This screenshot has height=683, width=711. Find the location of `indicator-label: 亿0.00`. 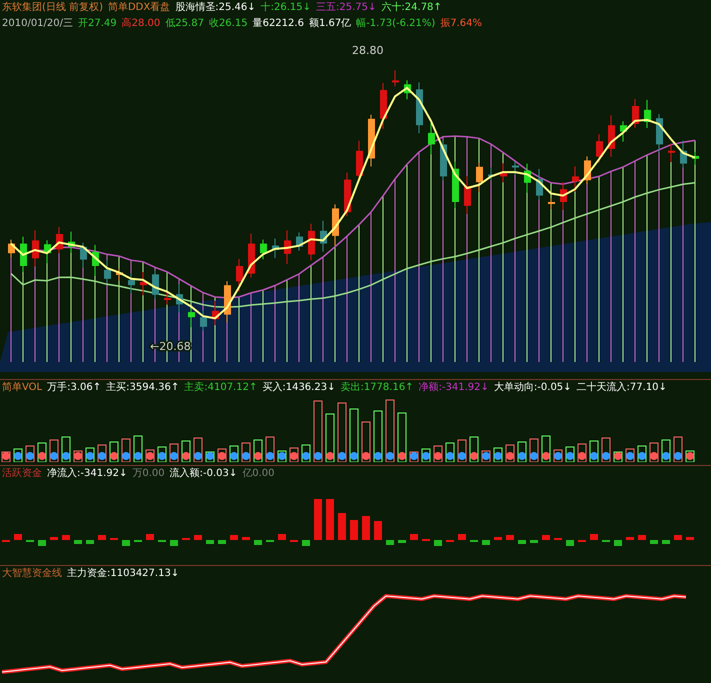

indicator-label: 亿0.00 is located at coordinates (258, 473).